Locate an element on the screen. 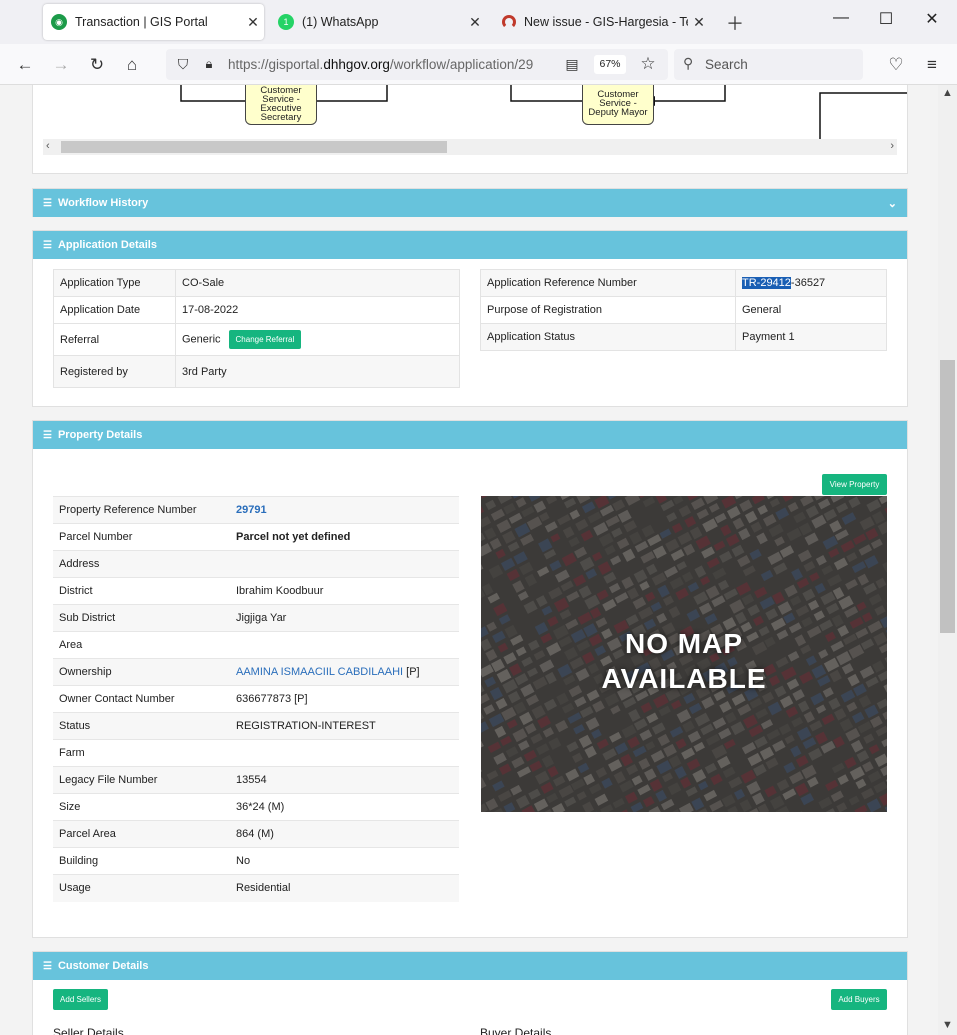 The image size is (957, 1035). field-label: Usage is located at coordinates (141, 888).